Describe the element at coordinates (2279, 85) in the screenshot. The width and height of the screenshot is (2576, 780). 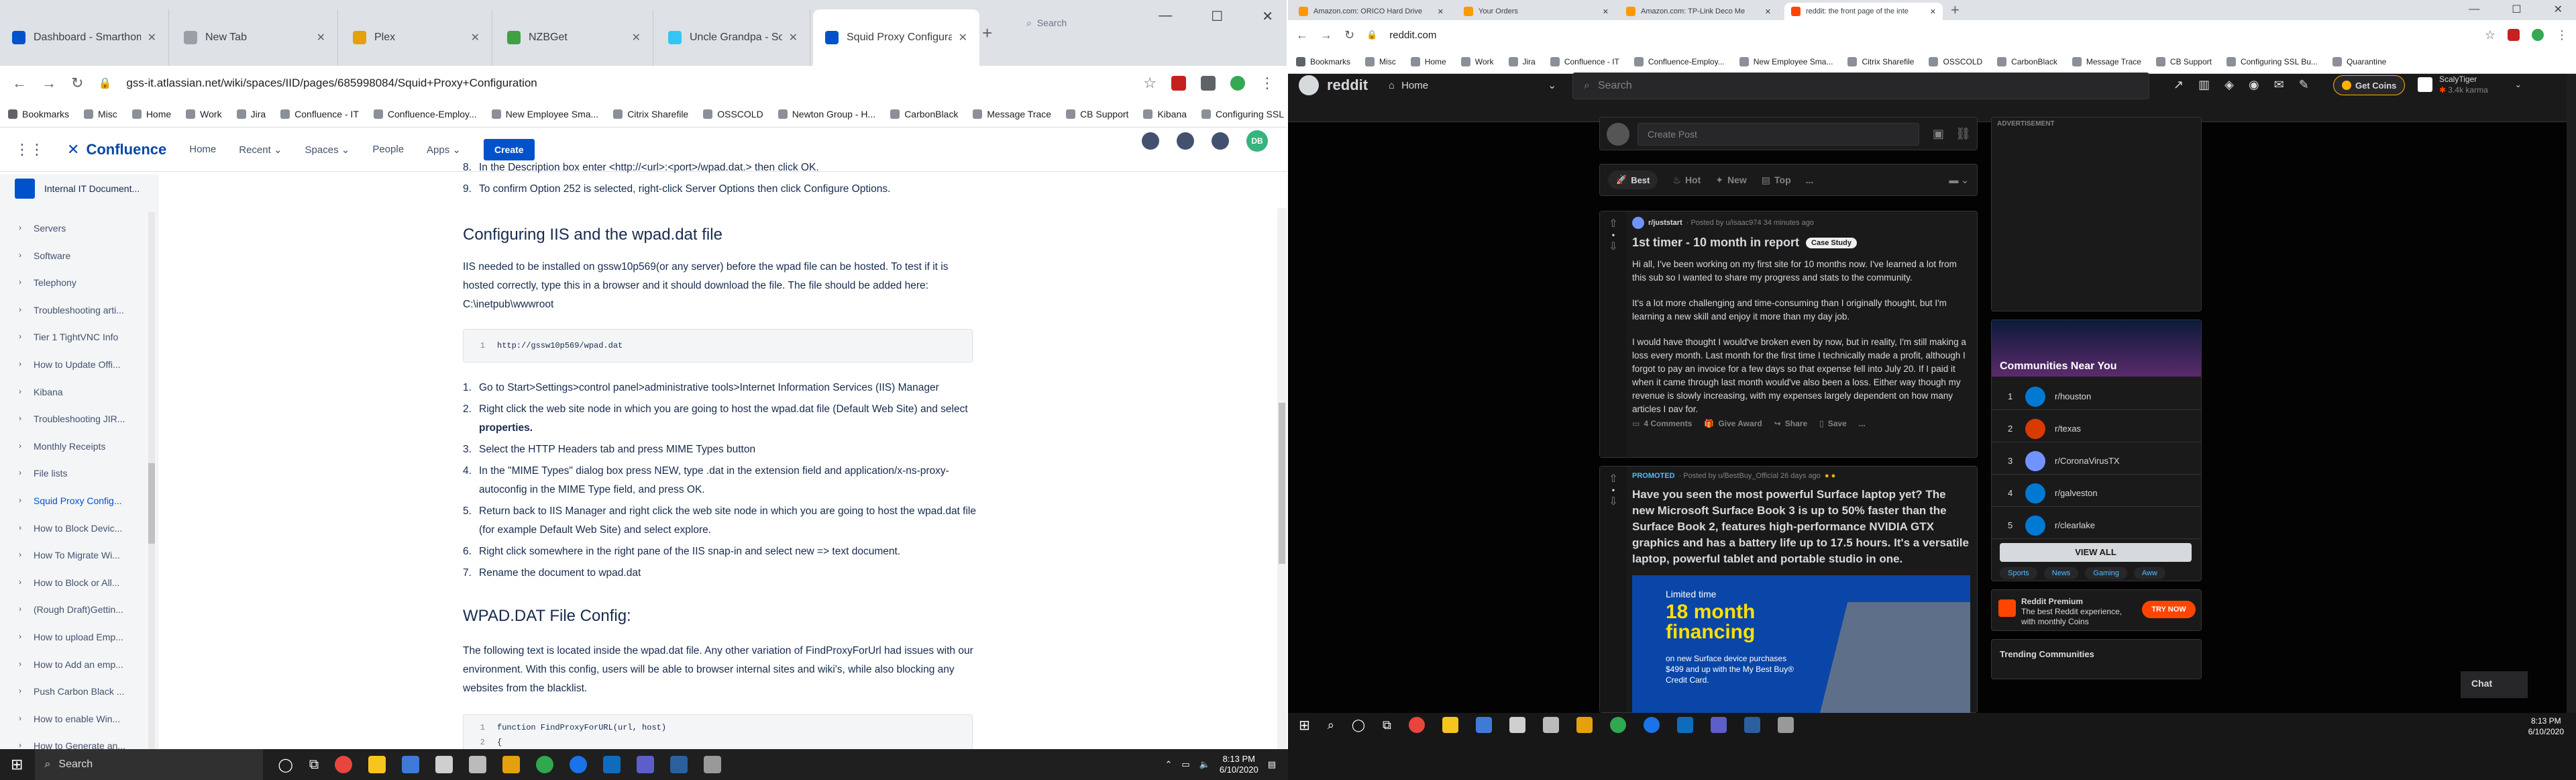
I see `mail-icon: ✉` at that location.